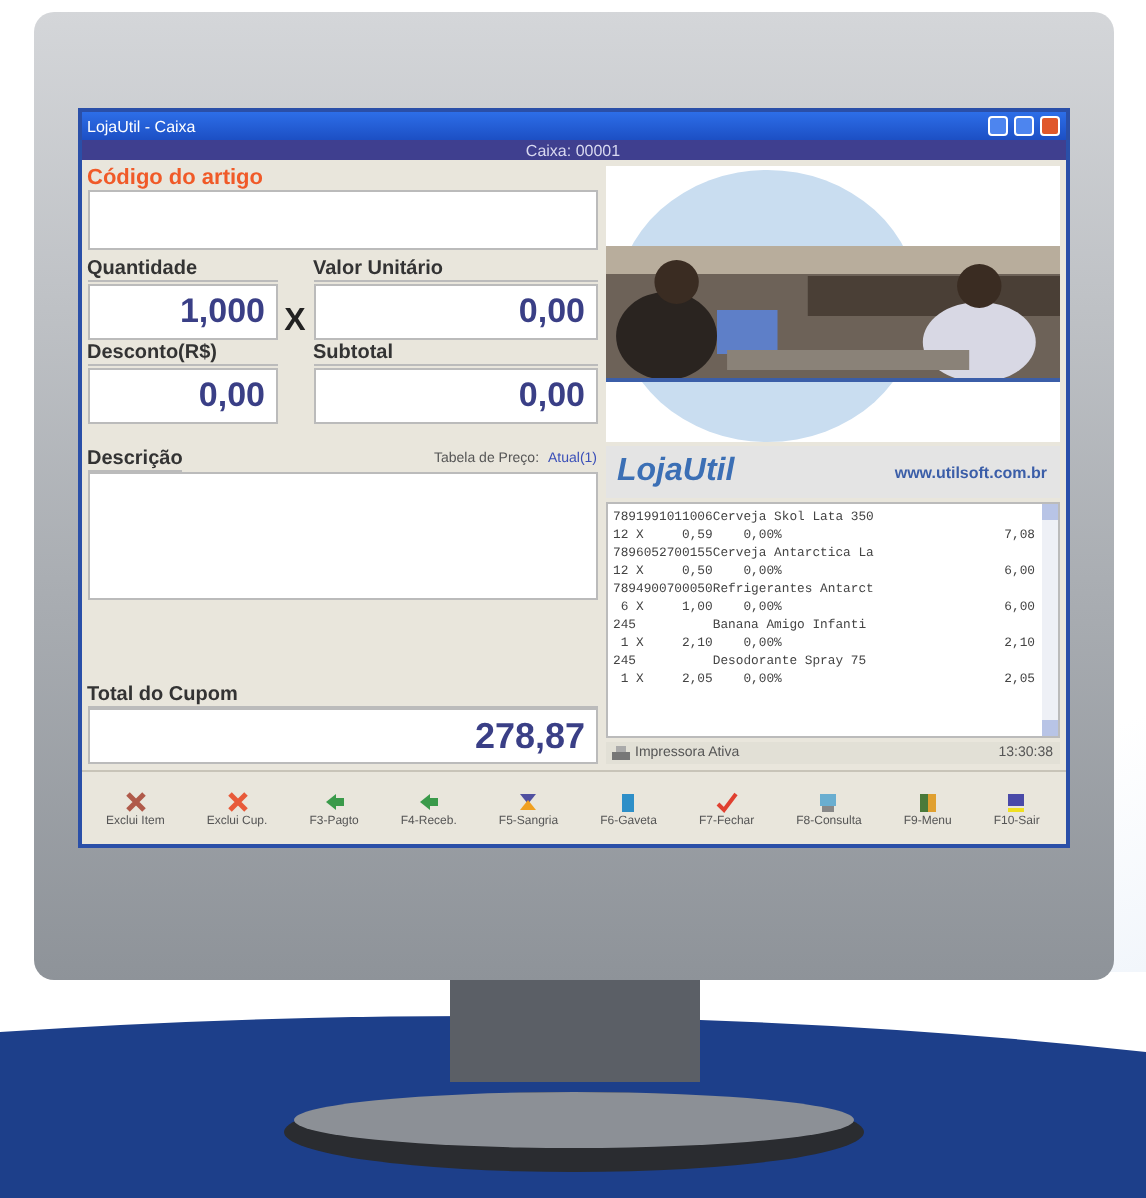  Describe the element at coordinates (828, 801) in the screenshot. I see `monitor-icon` at that location.